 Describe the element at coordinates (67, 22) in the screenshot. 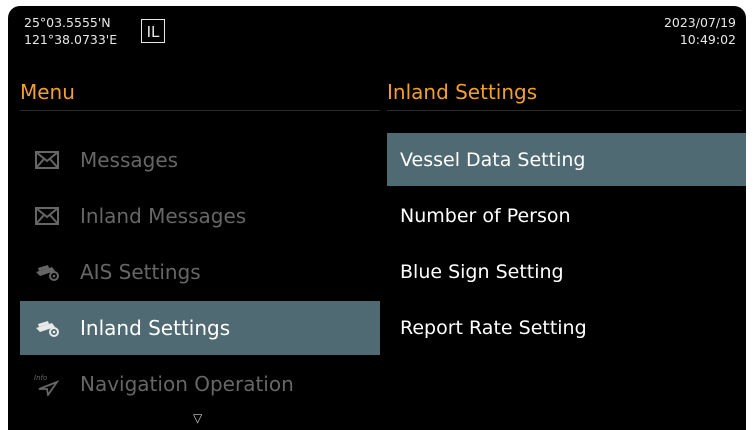

I see `latitude: 25°03.5555'N` at that location.